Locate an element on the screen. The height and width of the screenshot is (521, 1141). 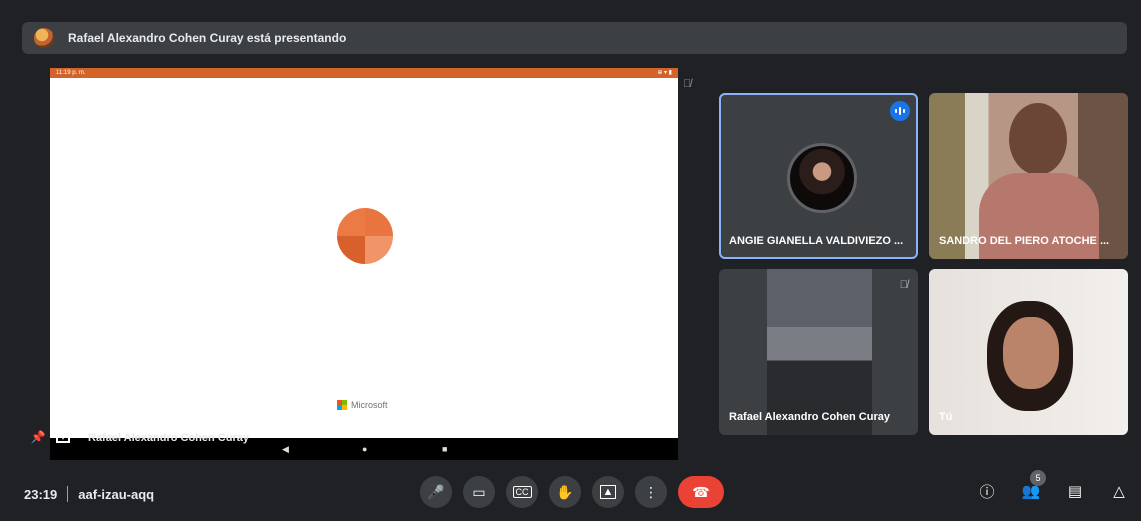
info-button: ⓘ is located at coordinates (987, 491).